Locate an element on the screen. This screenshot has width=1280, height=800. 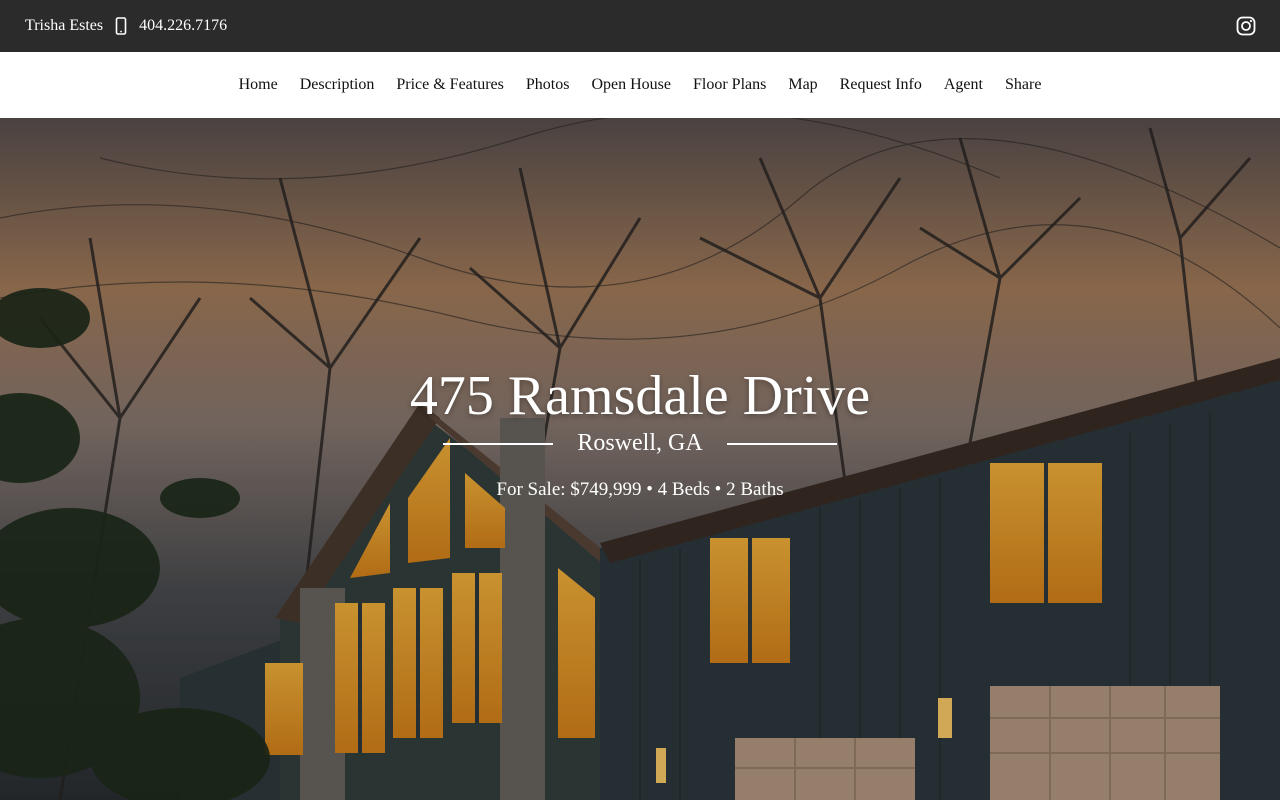
city-row: Roswell, GA is located at coordinates (640, 443).